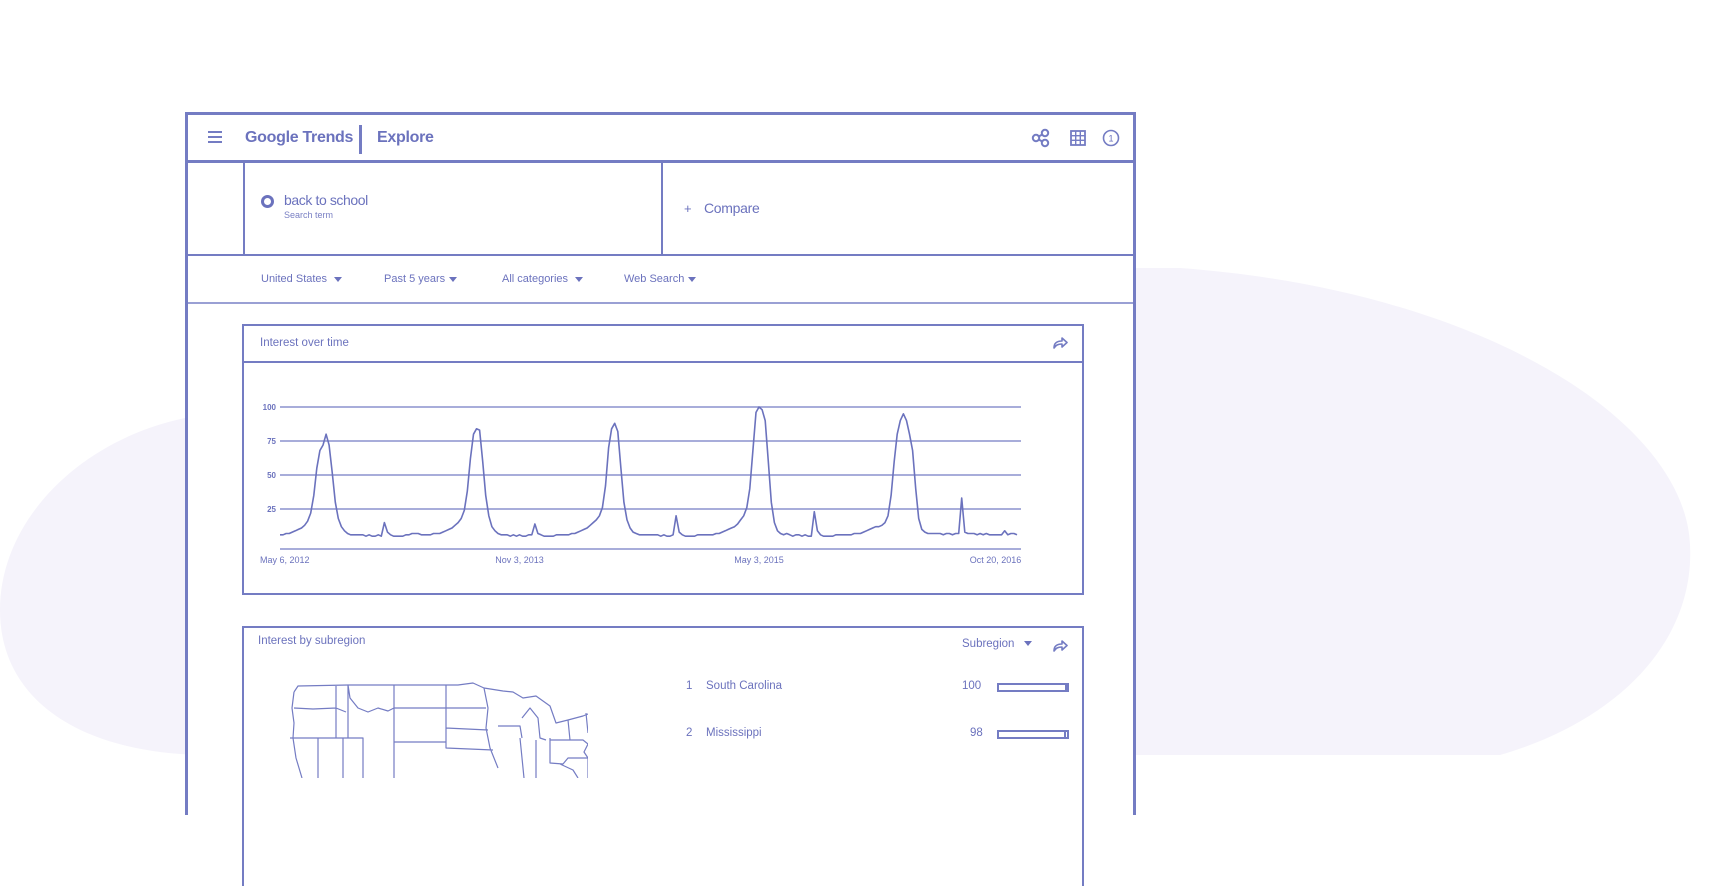 This screenshot has height=886, width=1715. I want to click on apps-grid-icon, so click(1078, 138).